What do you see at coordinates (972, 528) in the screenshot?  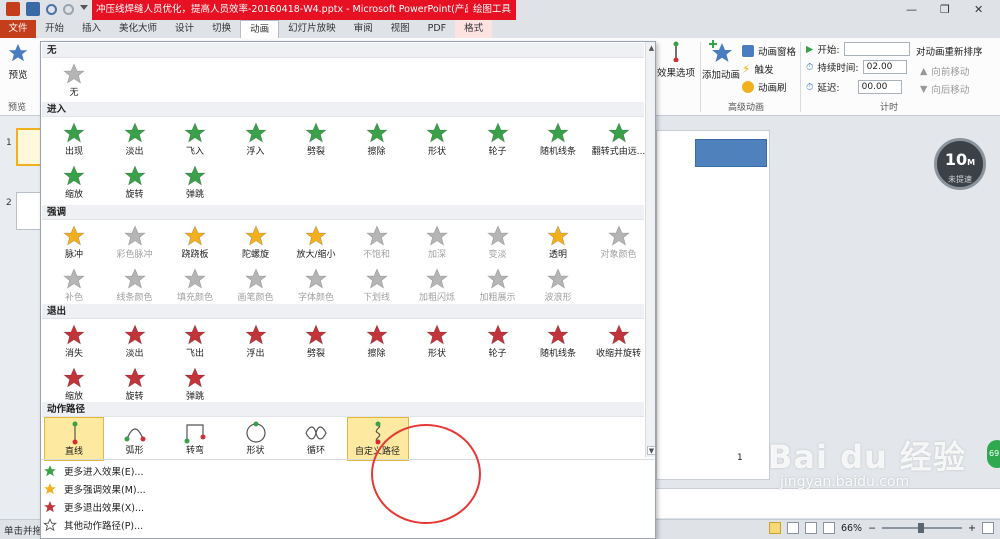 I see `zoom-in-icon: +` at bounding box center [972, 528].